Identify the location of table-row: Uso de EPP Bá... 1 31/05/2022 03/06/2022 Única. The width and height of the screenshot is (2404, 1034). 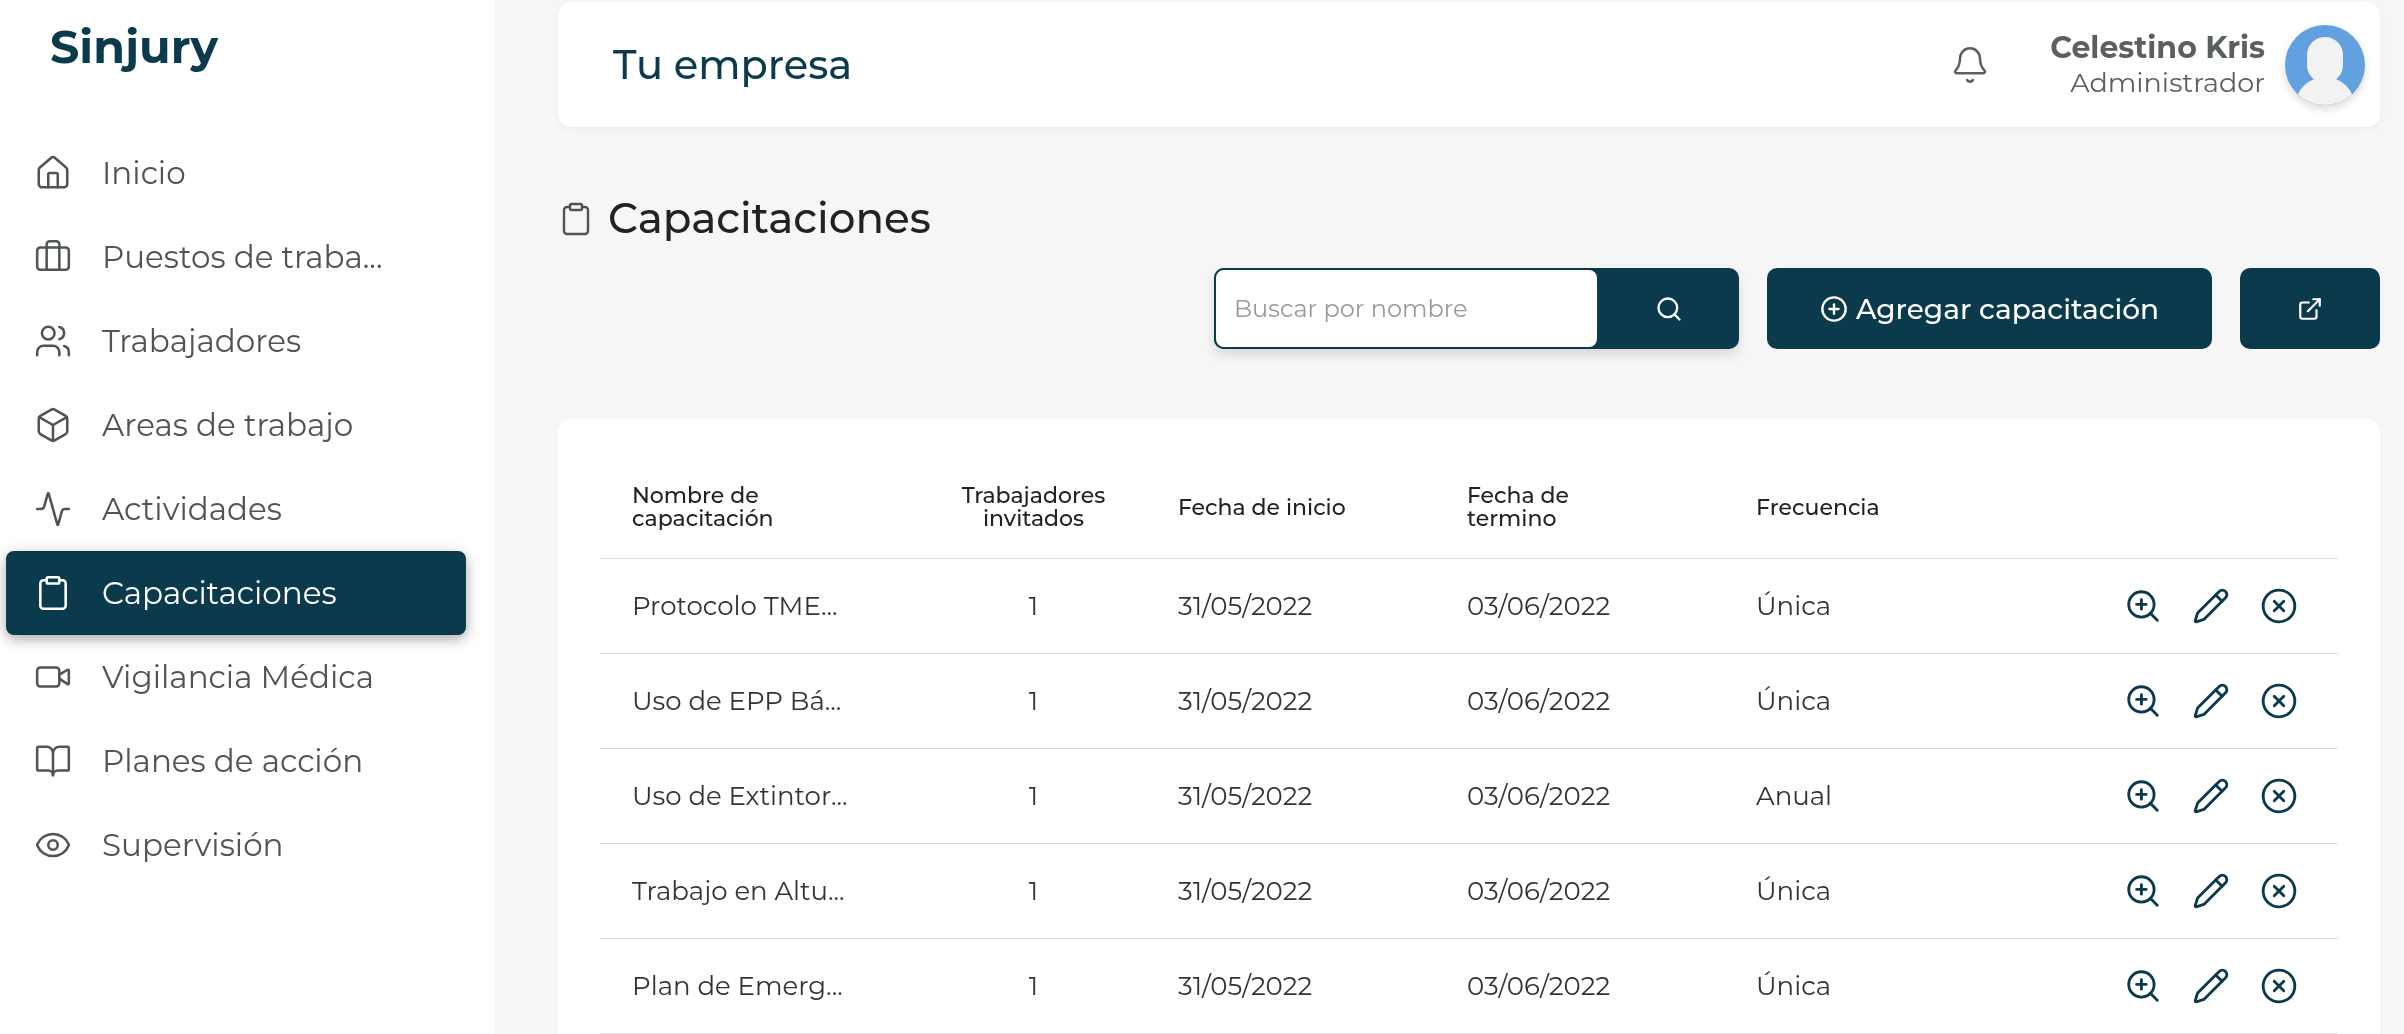
(1469, 701).